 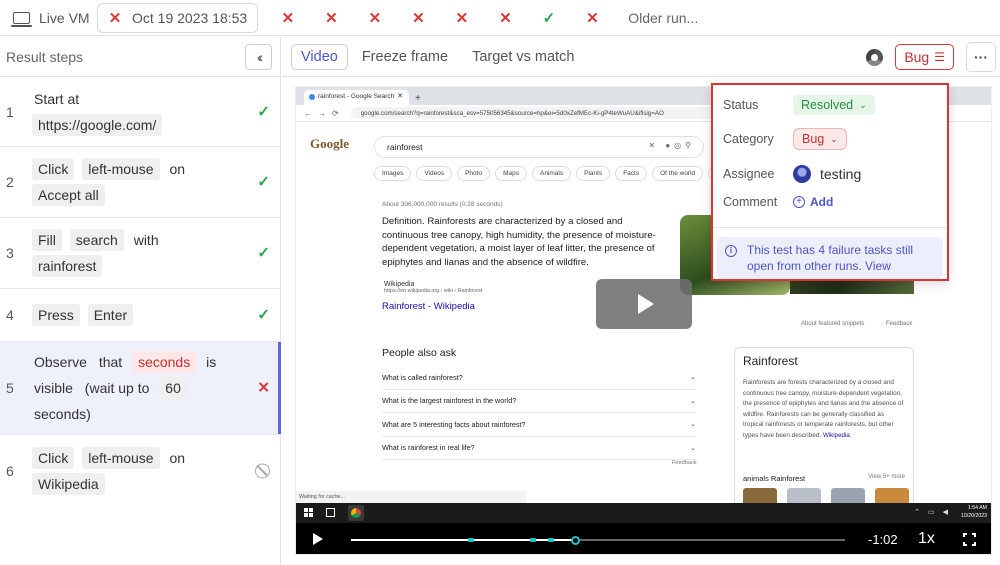 I want to click on google-doodle-logo: Google, so click(x=329, y=143).